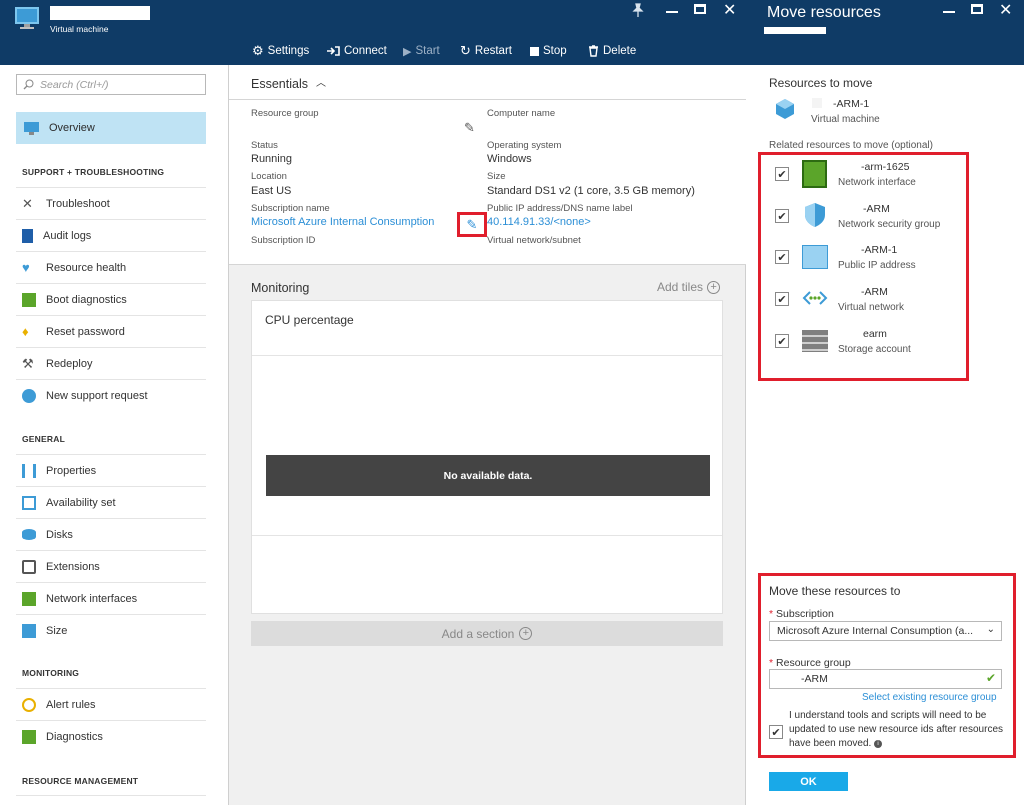 Image resolution: width=1024 pixels, height=805 pixels. Describe the element at coordinates (782, 257) in the screenshot. I see `checkbox-public-ip: ✔` at that location.